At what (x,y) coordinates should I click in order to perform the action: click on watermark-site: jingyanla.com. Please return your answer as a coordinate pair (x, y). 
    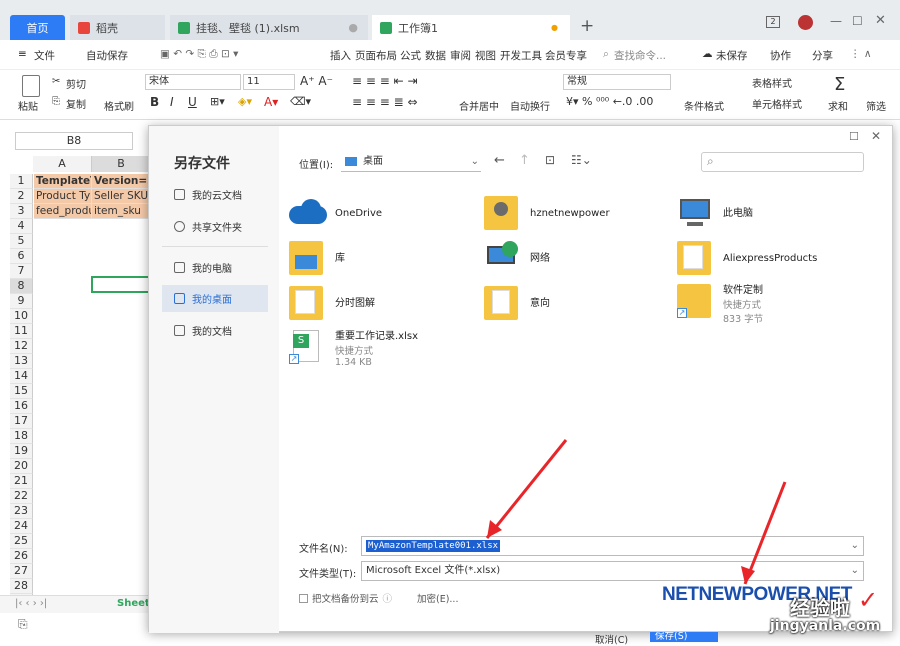
    Looking at the image, I should click on (825, 626).